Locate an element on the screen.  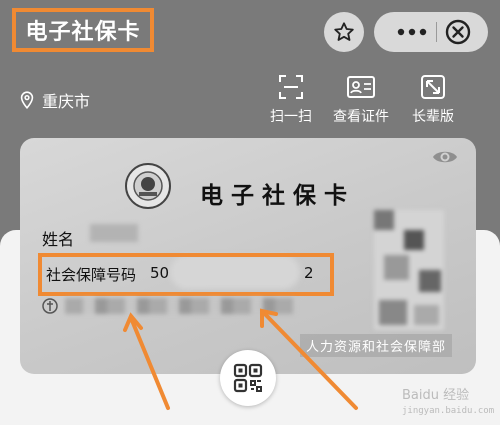
watermark-brand: Baidu 经验 is located at coordinates (436, 395).